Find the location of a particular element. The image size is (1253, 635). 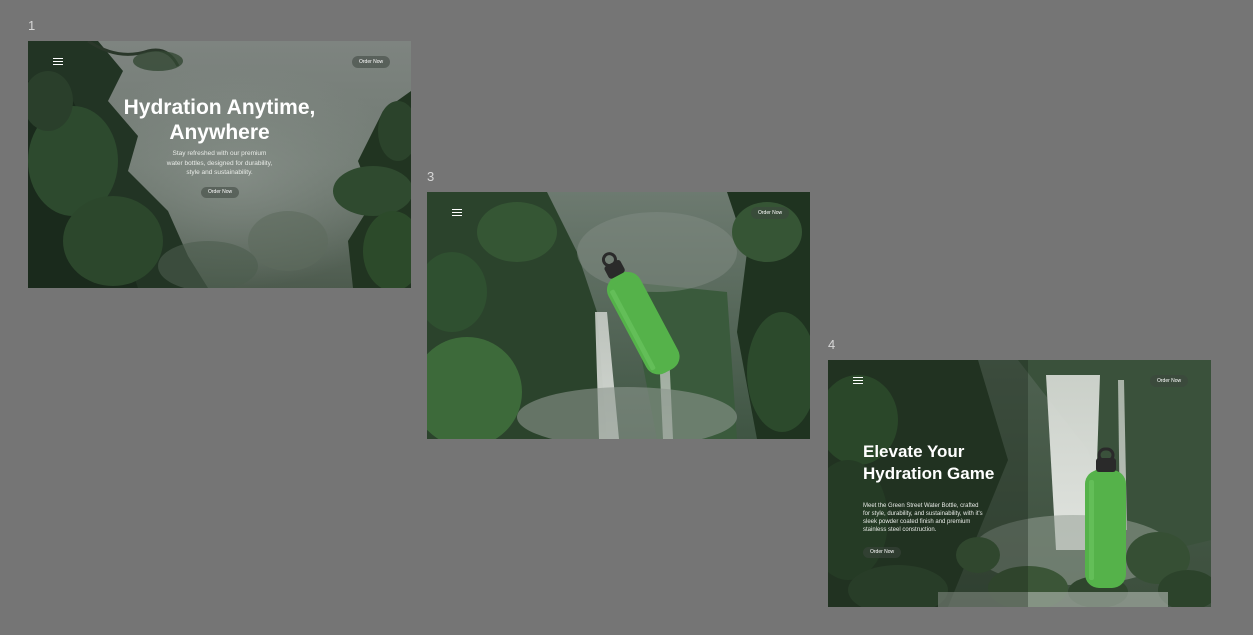

hero-title-line: Anywhere is located at coordinates (219, 132).